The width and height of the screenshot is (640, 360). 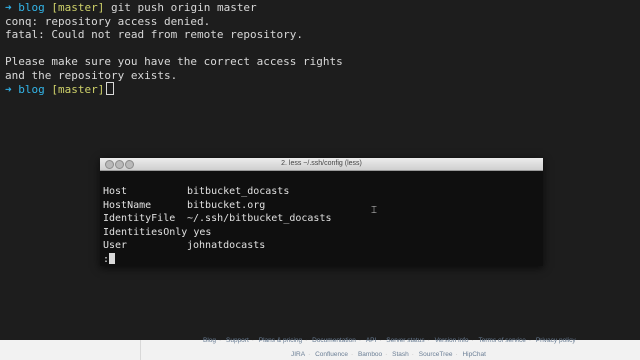 What do you see at coordinates (320, 8) in the screenshot?
I see `prompt-line: ➜ blog [master] git push origin master` at bounding box center [320, 8].